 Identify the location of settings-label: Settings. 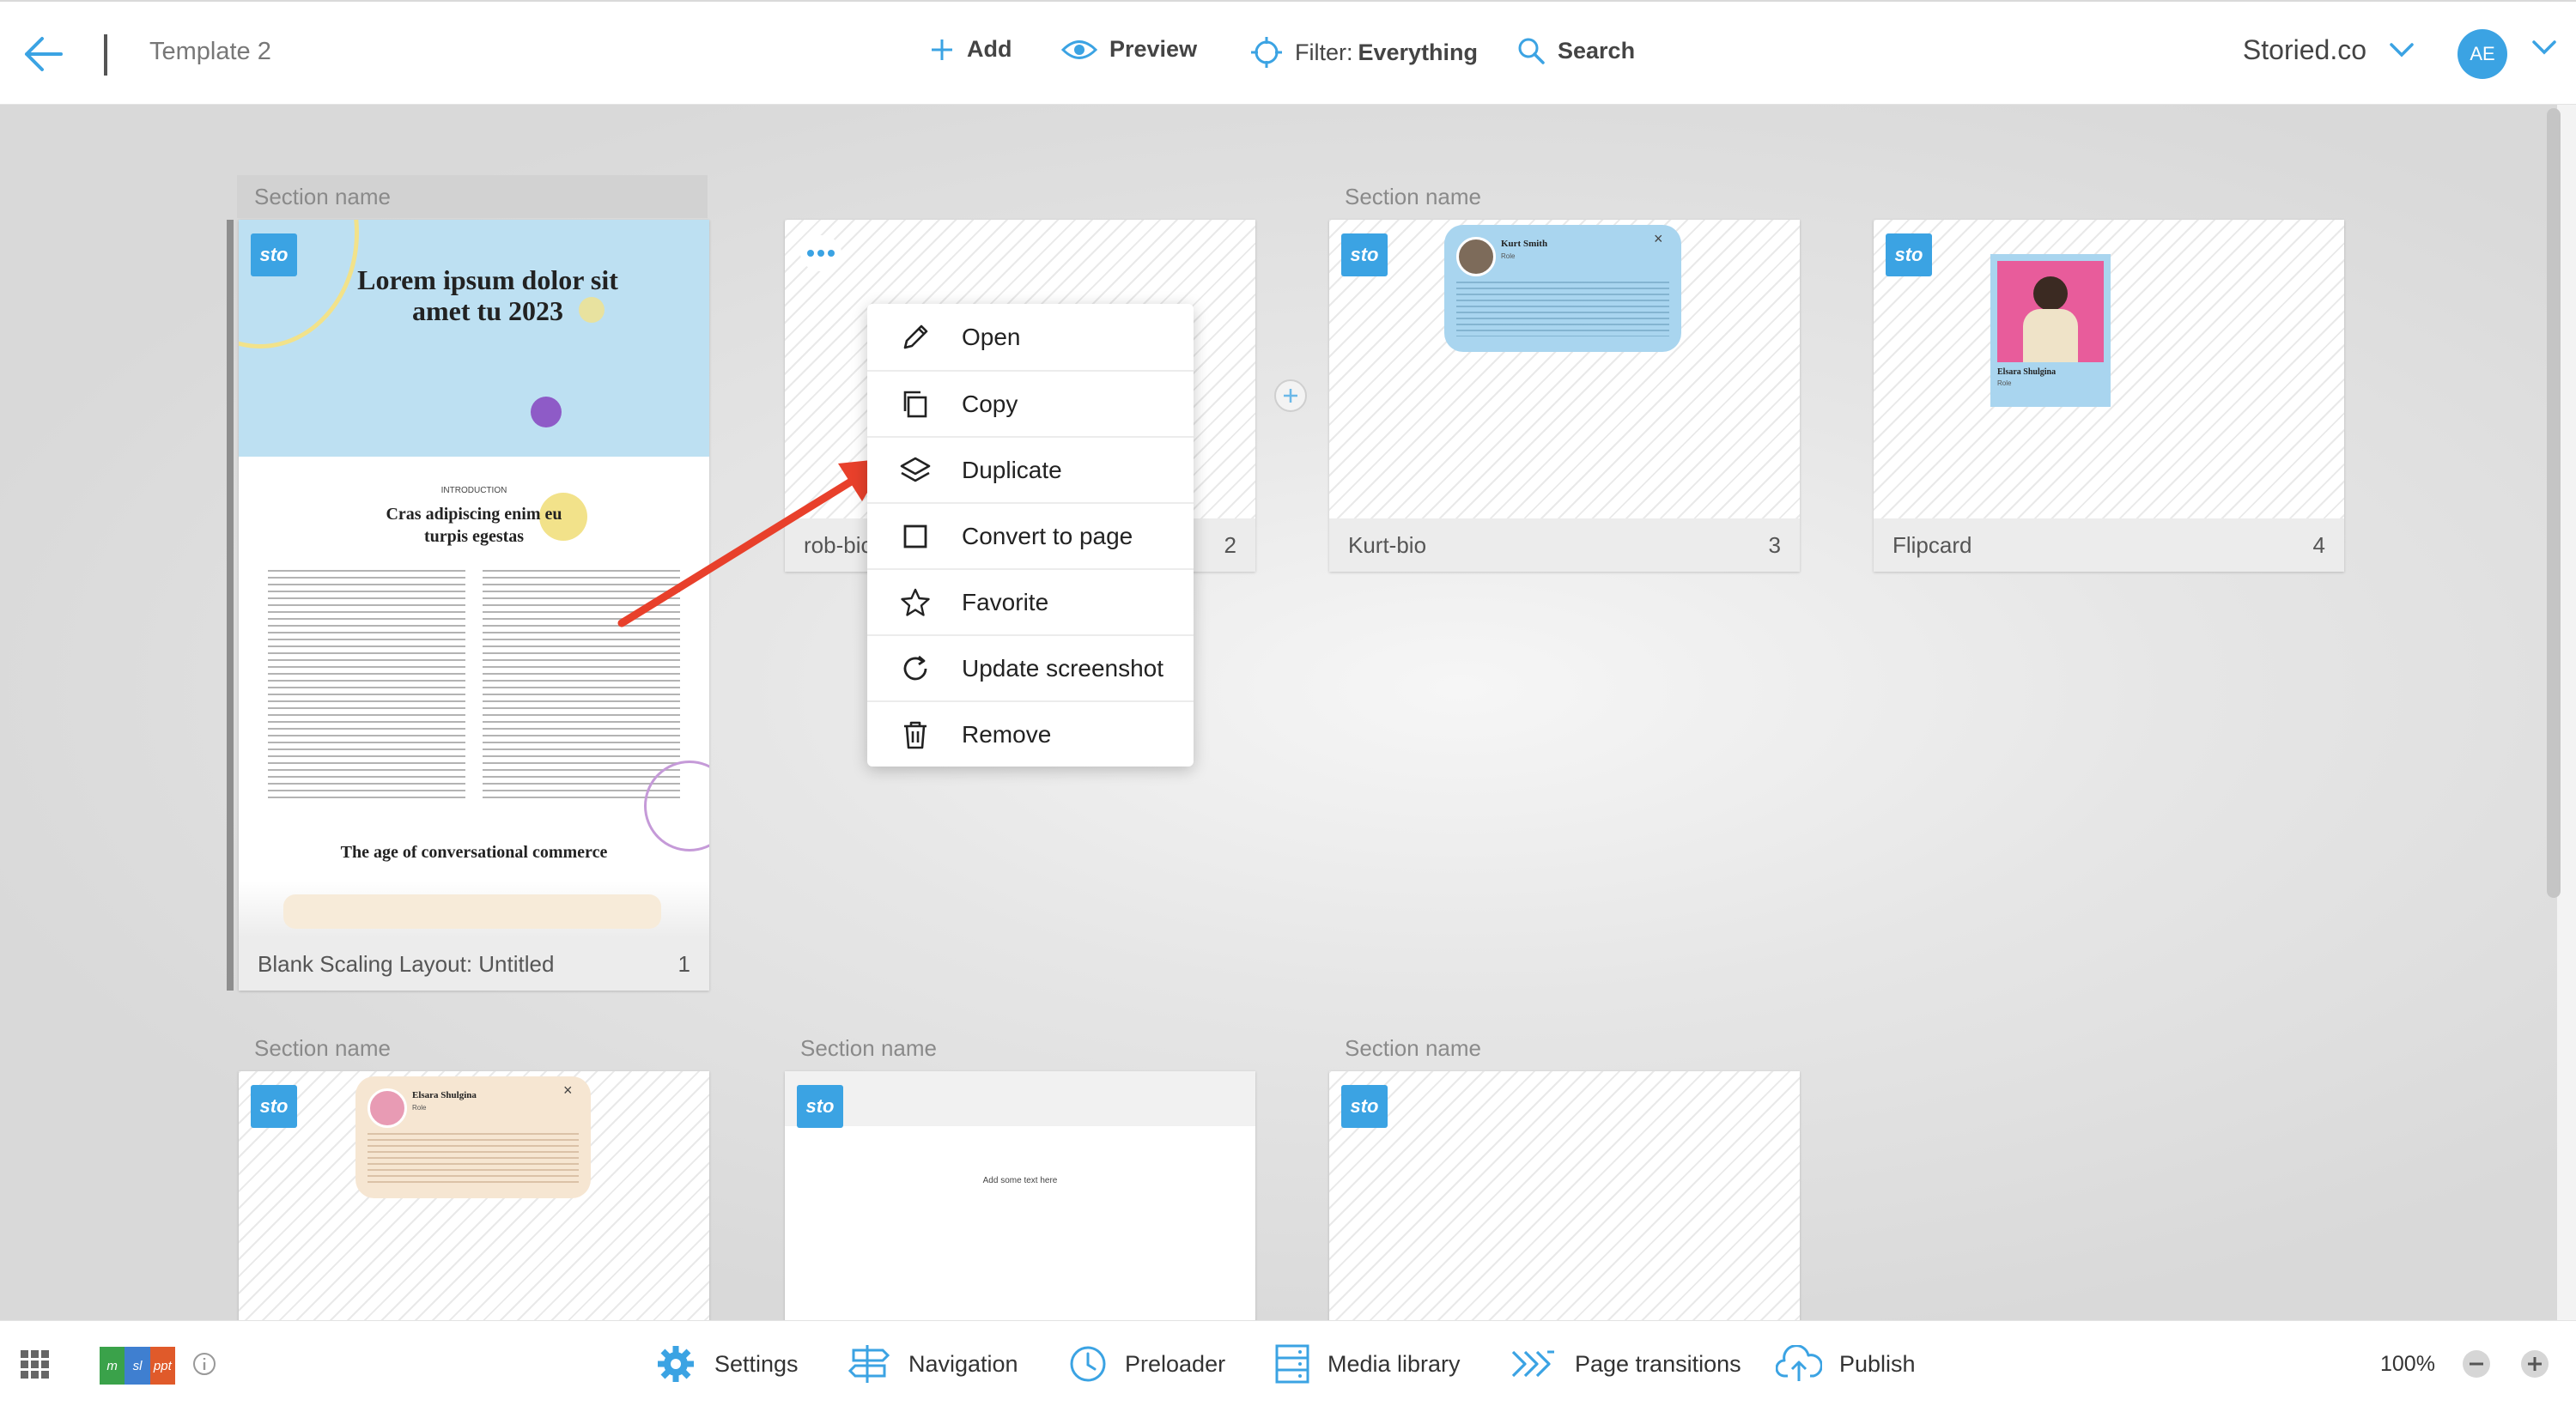
(757, 1363).